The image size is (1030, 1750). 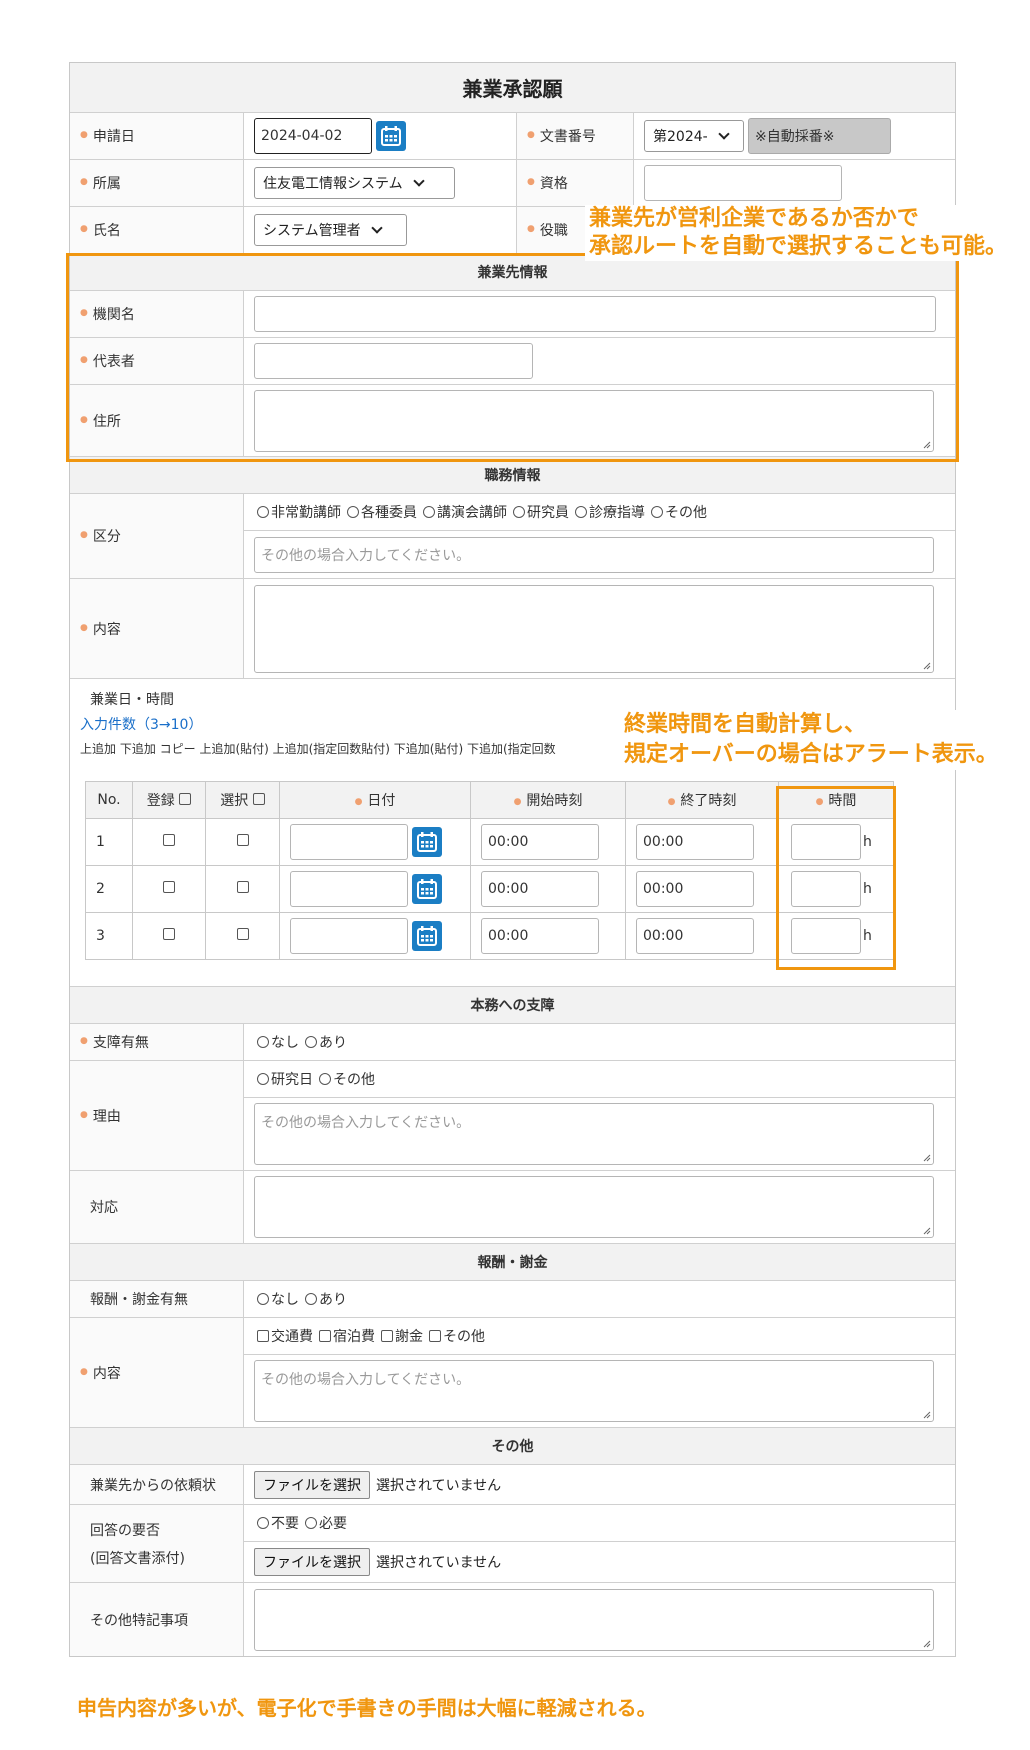 I want to click on checkbox-option: 宿泊費, so click(x=347, y=1336).